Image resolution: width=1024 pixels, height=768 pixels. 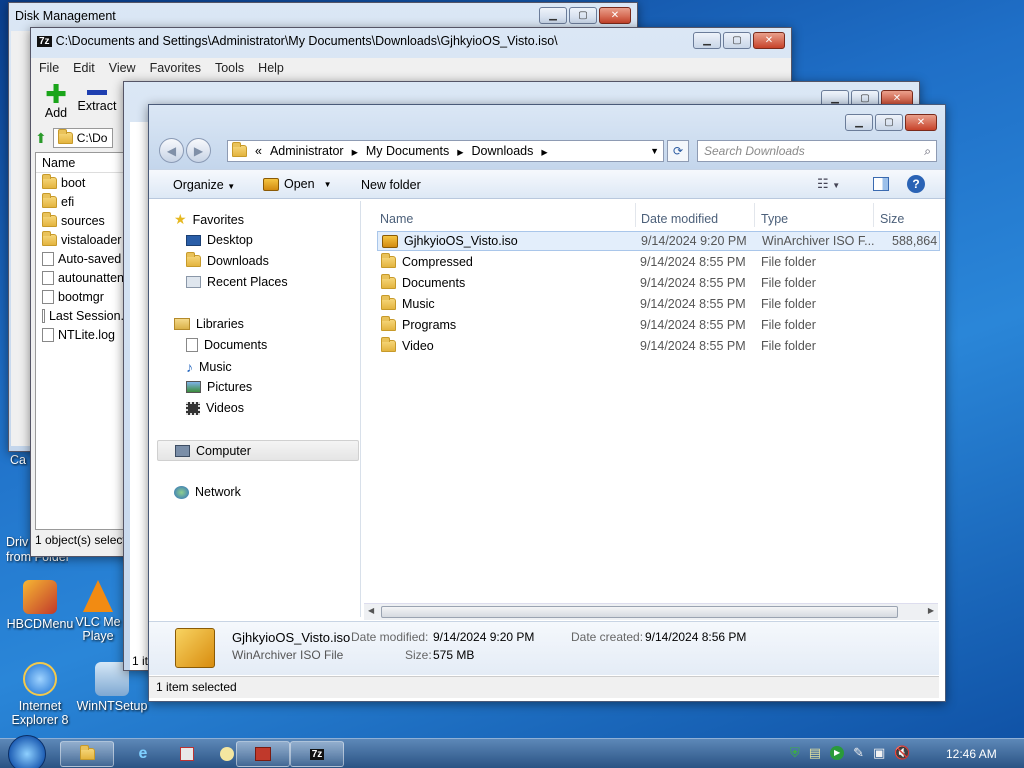 I want to click on new-folder-button: New folder, so click(x=391, y=185).